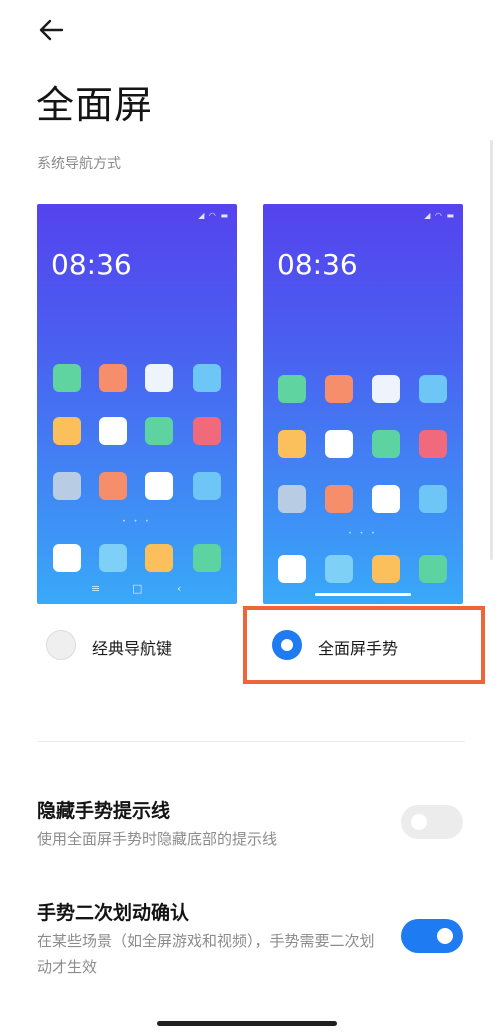 The width and height of the screenshot is (500, 1034). What do you see at coordinates (251, 741) in the screenshot?
I see `divider` at bounding box center [251, 741].